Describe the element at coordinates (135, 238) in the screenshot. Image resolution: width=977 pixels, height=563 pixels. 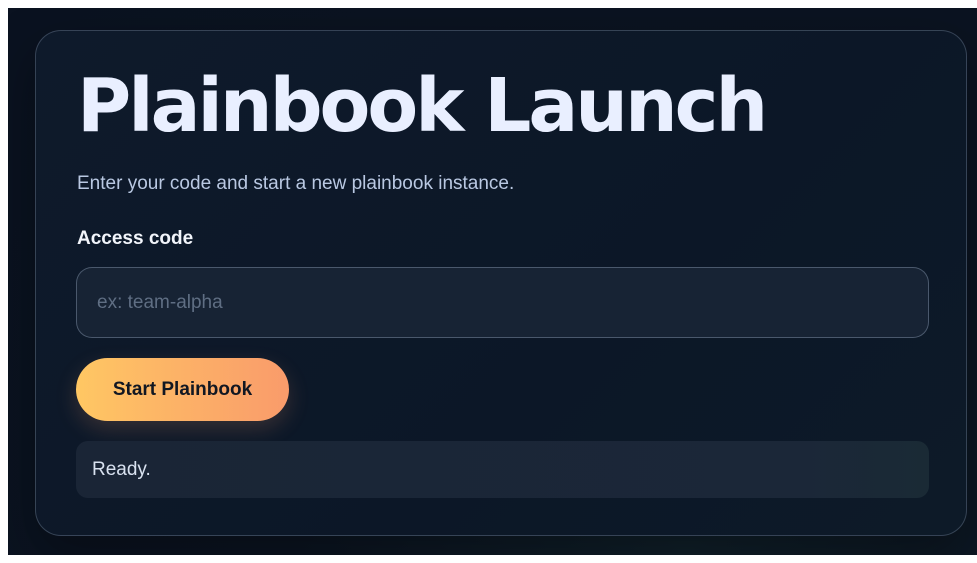
I see `access-code-label: Access code` at that location.